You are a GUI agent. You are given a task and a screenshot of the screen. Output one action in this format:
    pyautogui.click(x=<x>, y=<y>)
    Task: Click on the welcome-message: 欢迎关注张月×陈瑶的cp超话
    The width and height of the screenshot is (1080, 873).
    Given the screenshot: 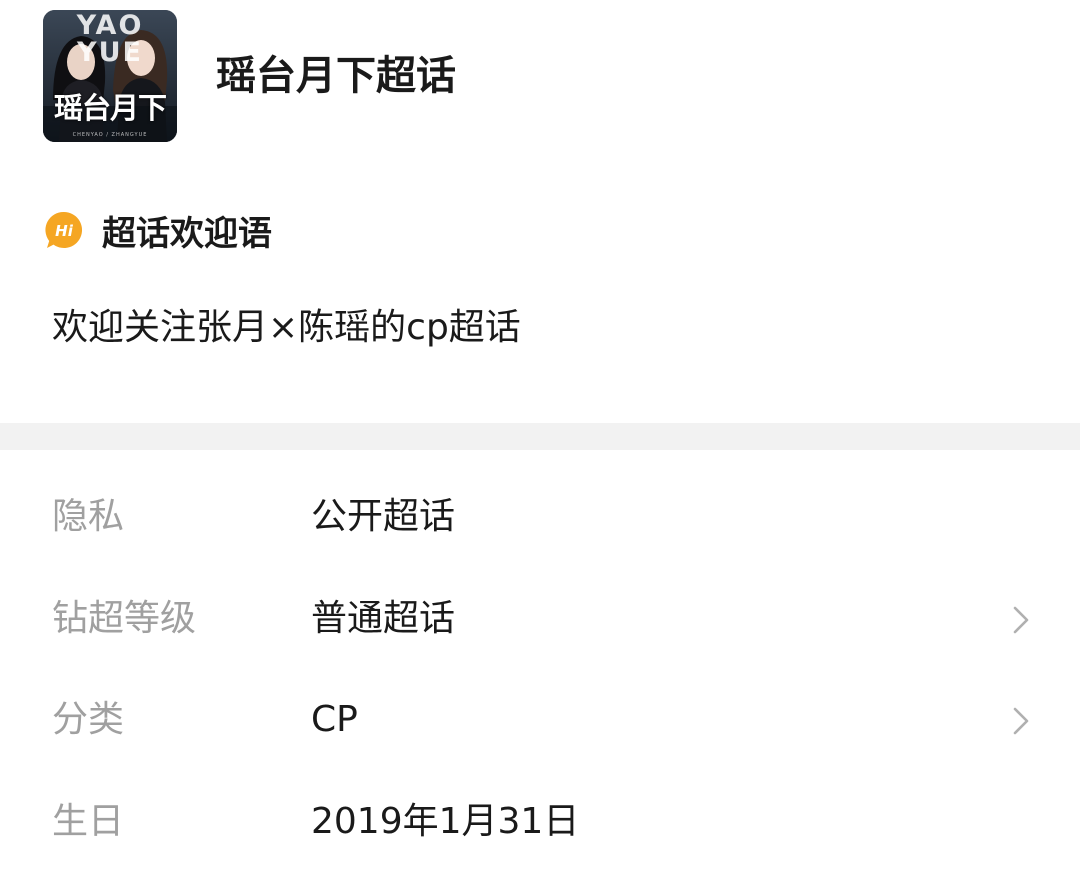 What is the action you would take?
    pyautogui.click(x=286, y=327)
    